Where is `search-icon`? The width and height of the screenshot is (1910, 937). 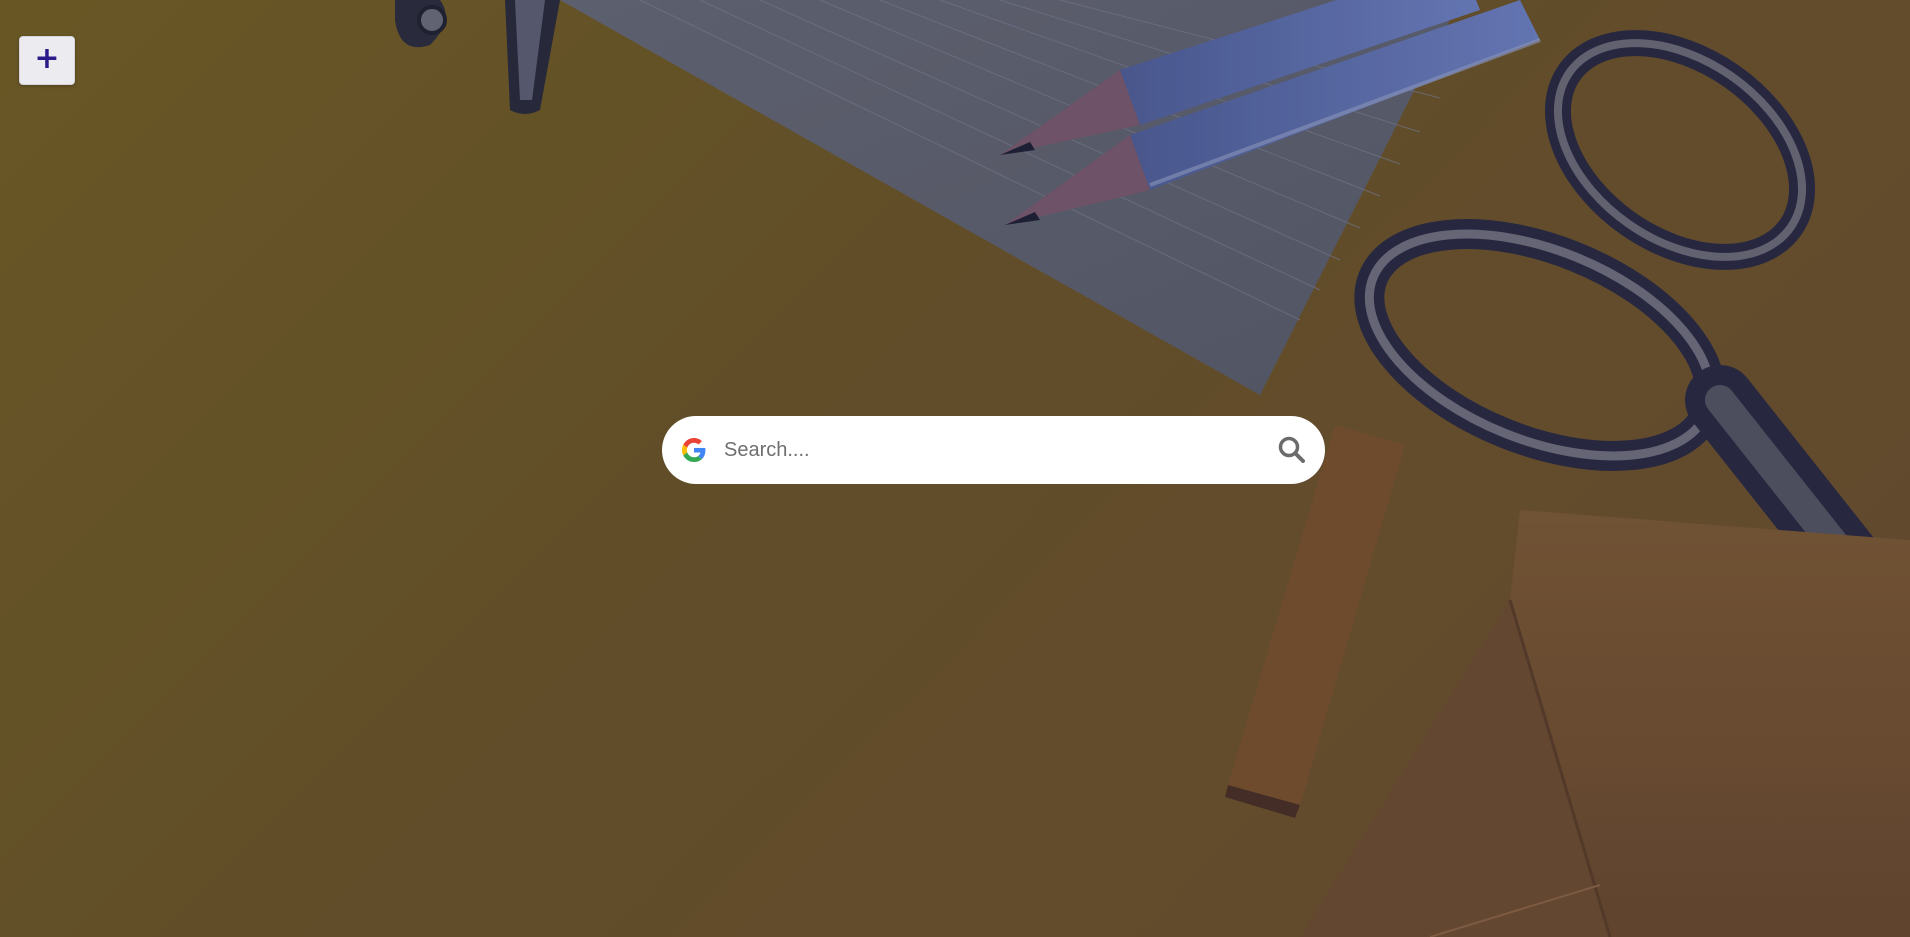
search-icon is located at coordinates (1292, 450).